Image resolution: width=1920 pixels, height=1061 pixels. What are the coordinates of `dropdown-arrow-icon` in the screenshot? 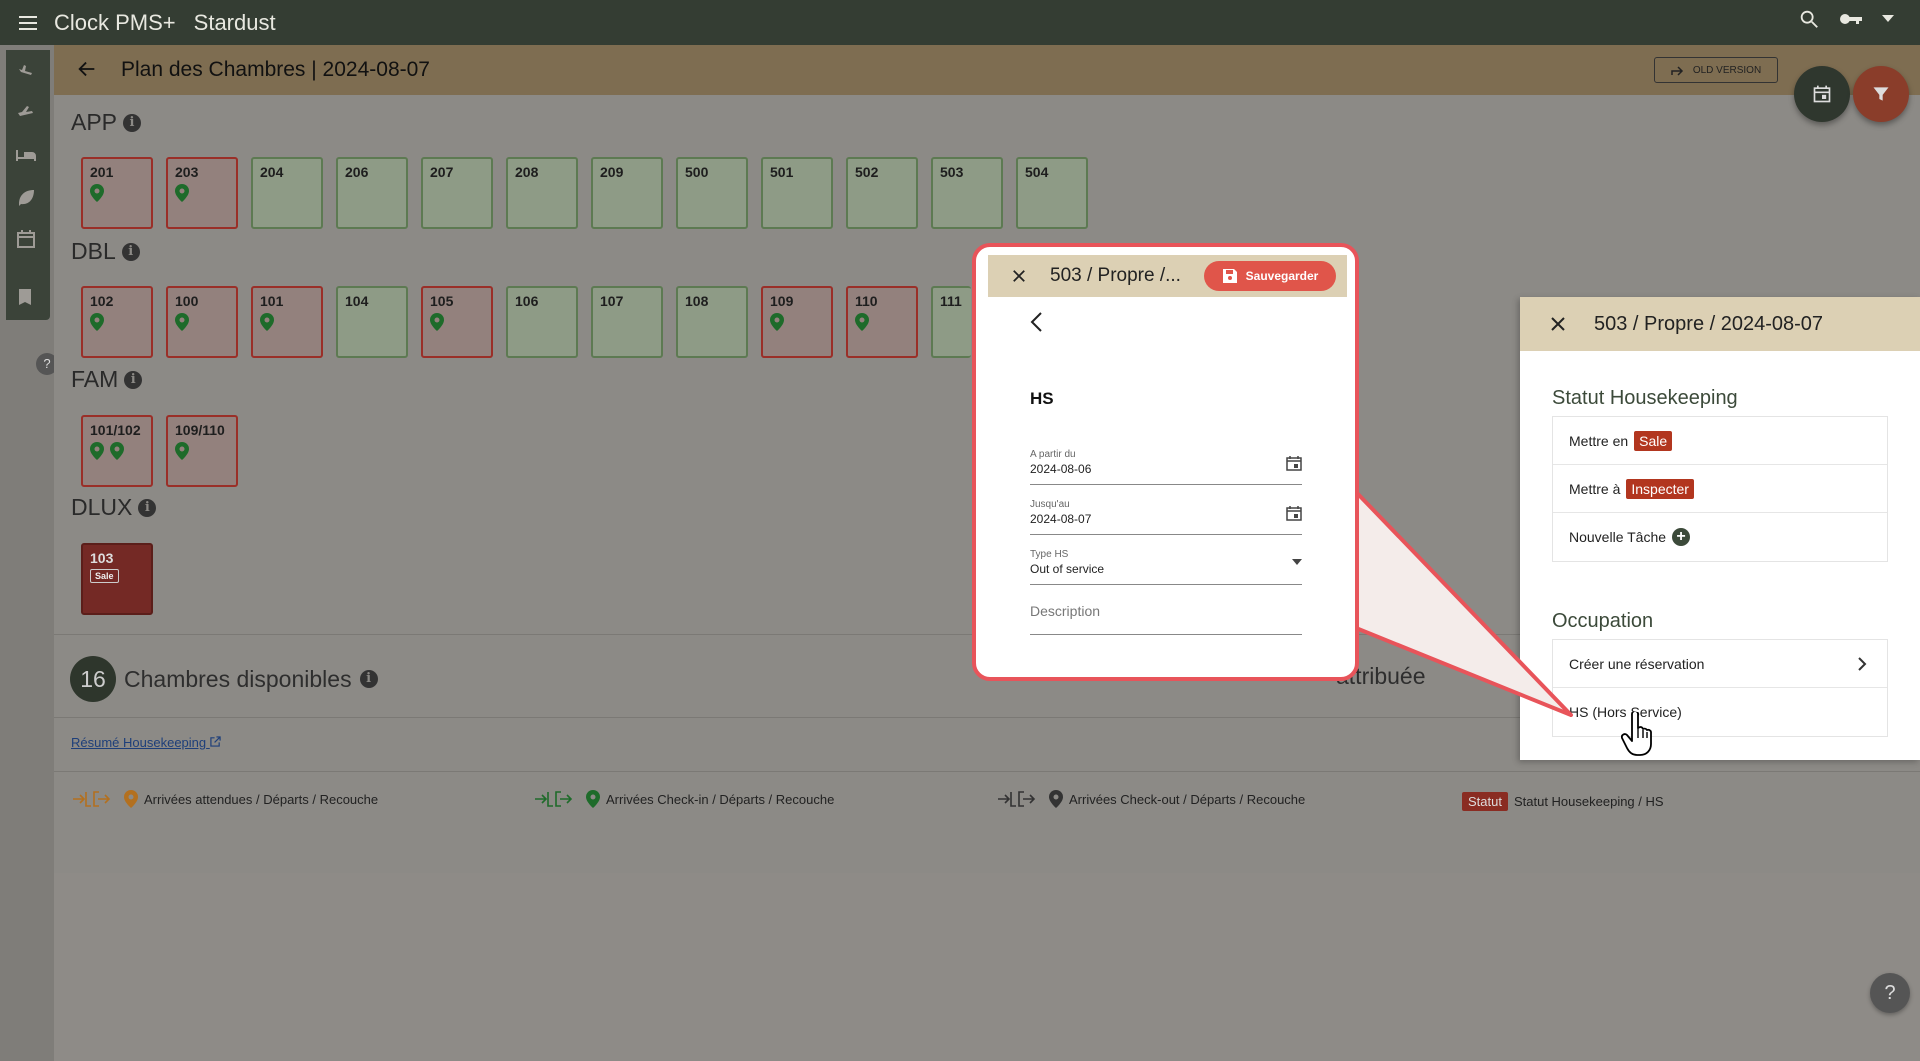 It's located at (1297, 562).